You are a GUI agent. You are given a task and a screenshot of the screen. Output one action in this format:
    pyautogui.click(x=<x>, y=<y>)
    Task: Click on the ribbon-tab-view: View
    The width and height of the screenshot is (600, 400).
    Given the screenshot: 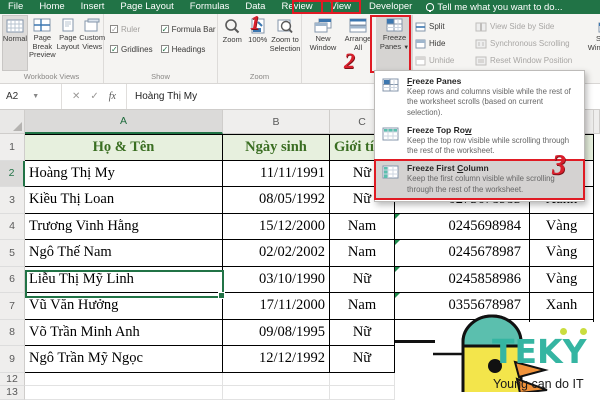 What is the action you would take?
    pyautogui.click(x=341, y=7)
    